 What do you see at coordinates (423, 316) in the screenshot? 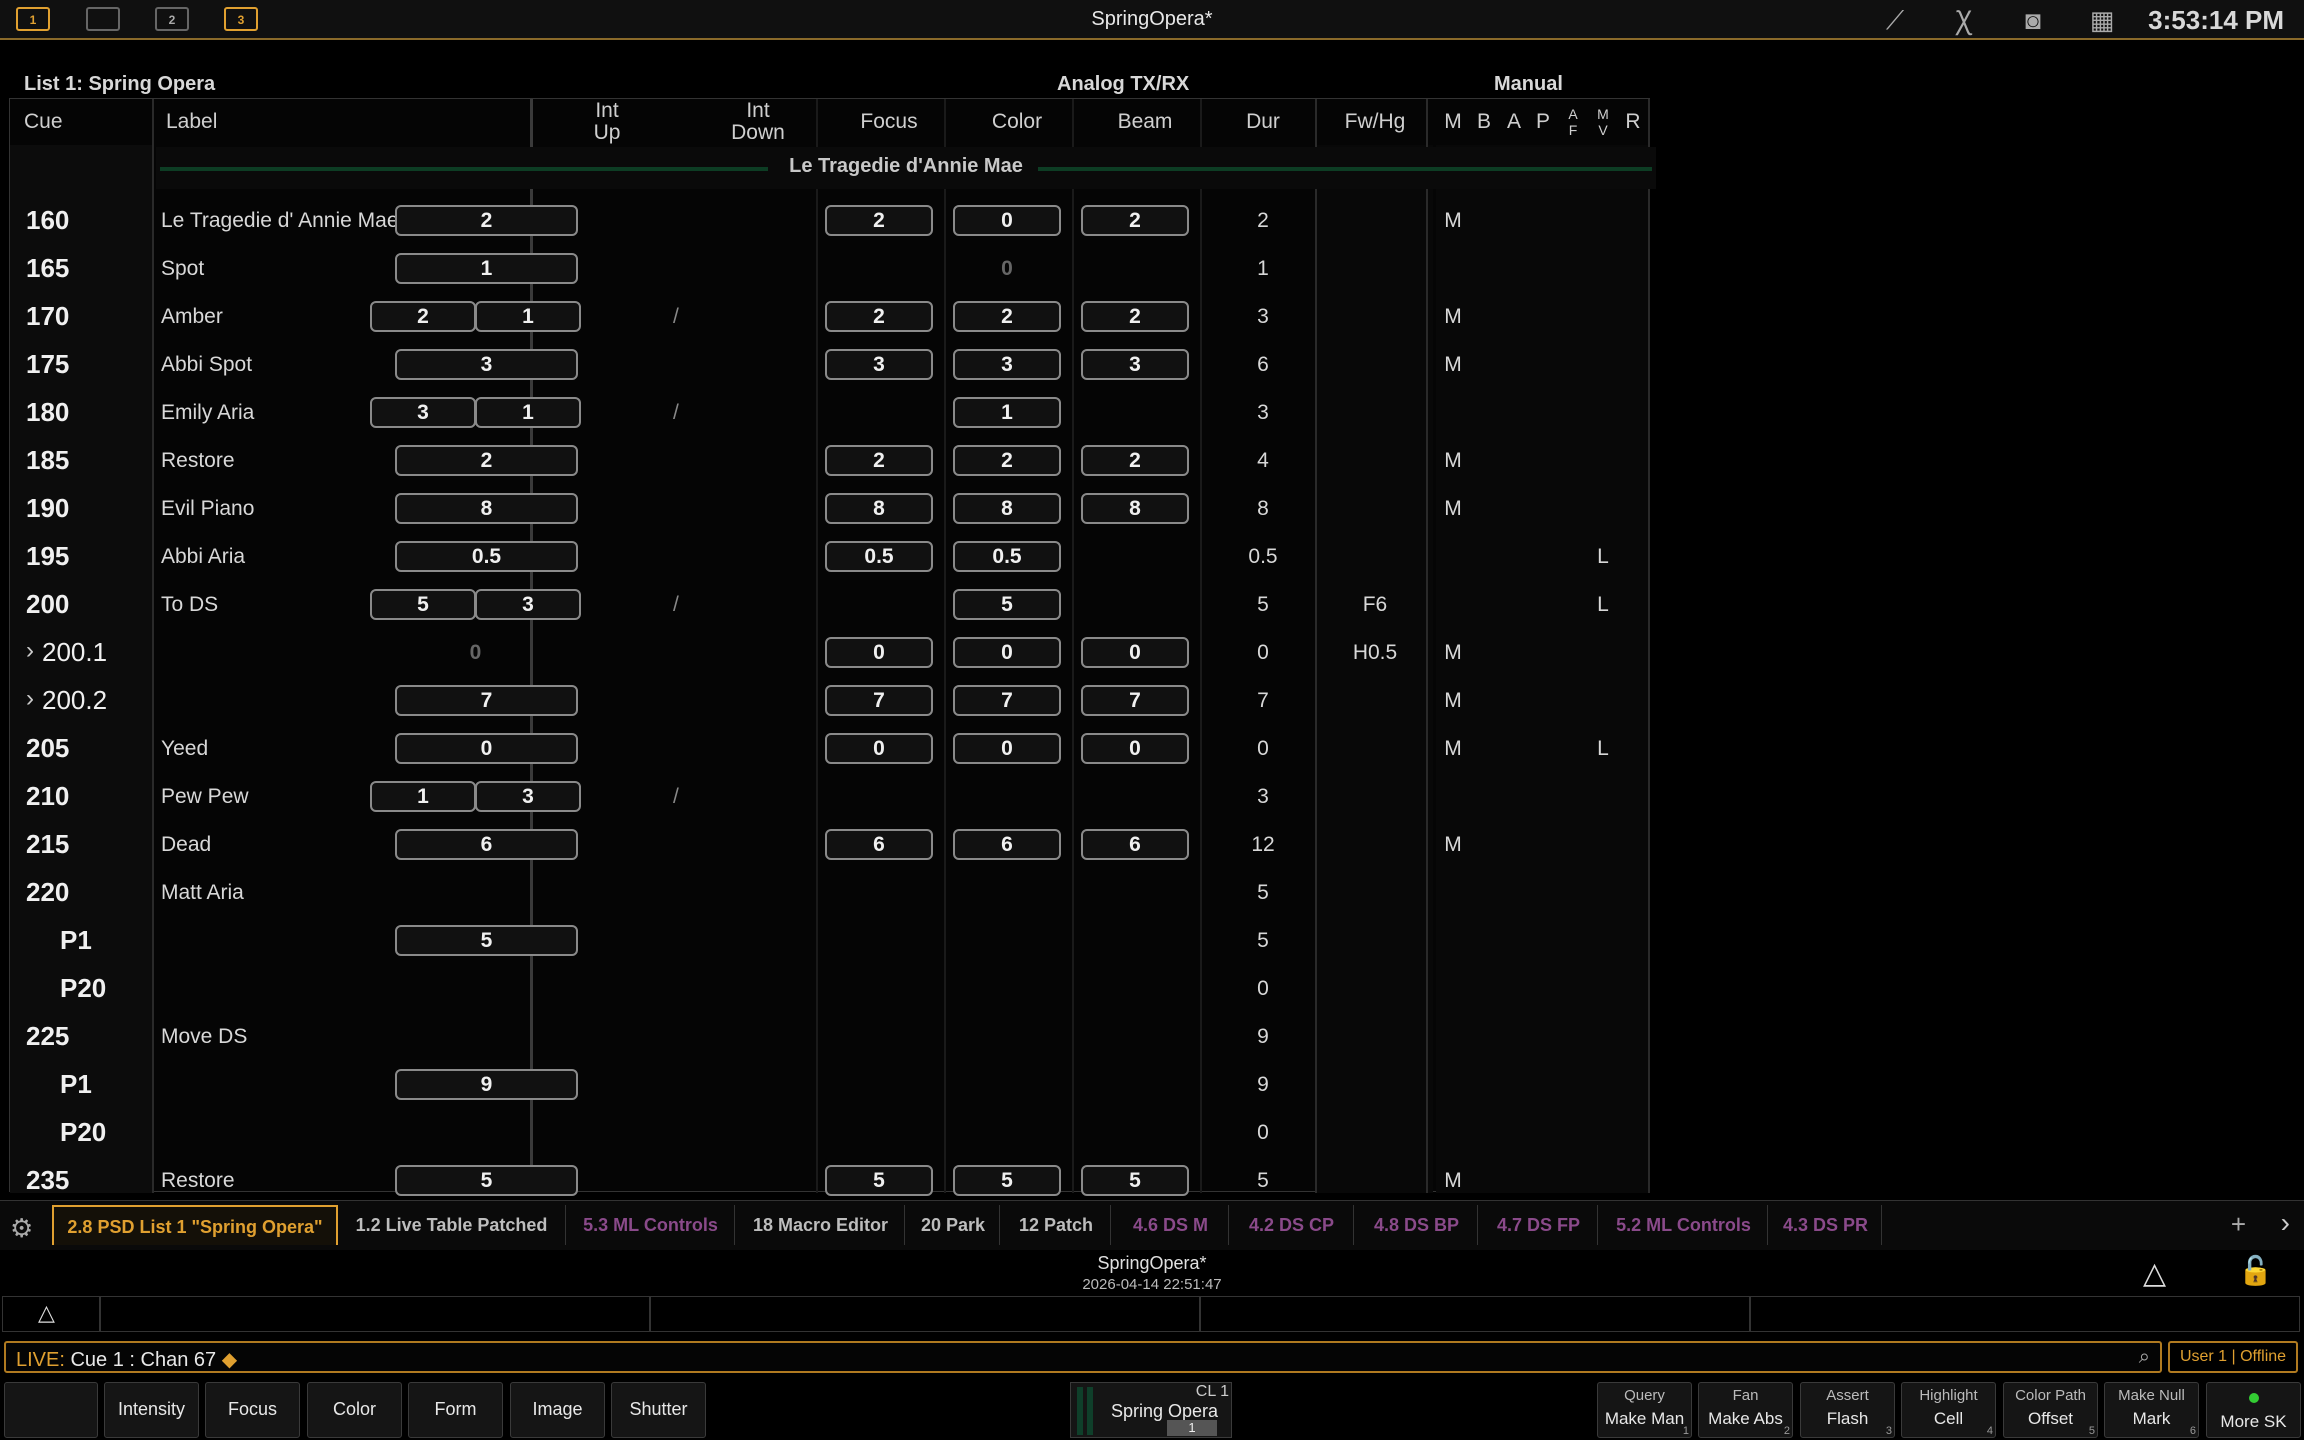
I see `int-up-cell: 2` at bounding box center [423, 316].